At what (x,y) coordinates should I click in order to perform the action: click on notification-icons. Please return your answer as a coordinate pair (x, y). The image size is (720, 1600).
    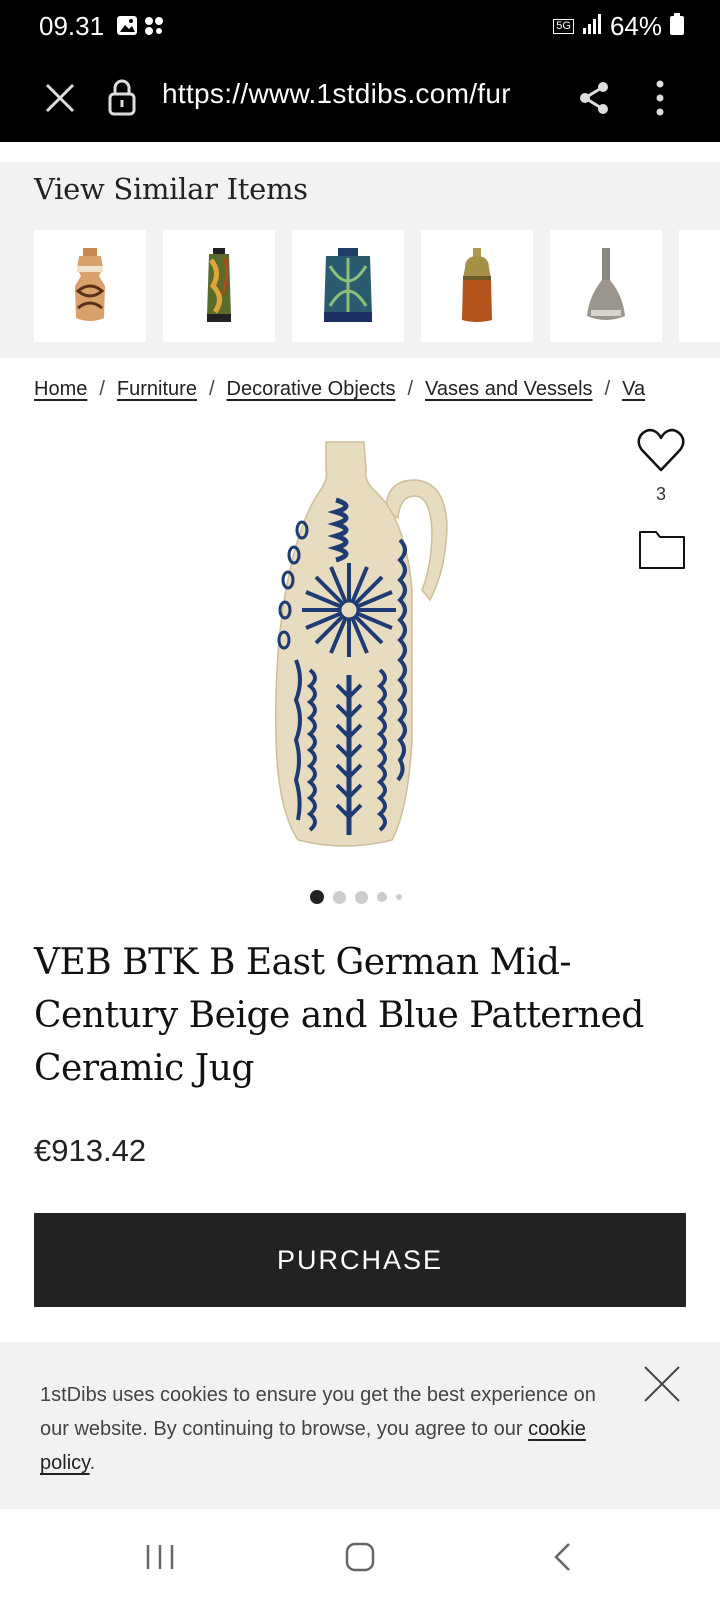
    Looking at the image, I should click on (142, 28).